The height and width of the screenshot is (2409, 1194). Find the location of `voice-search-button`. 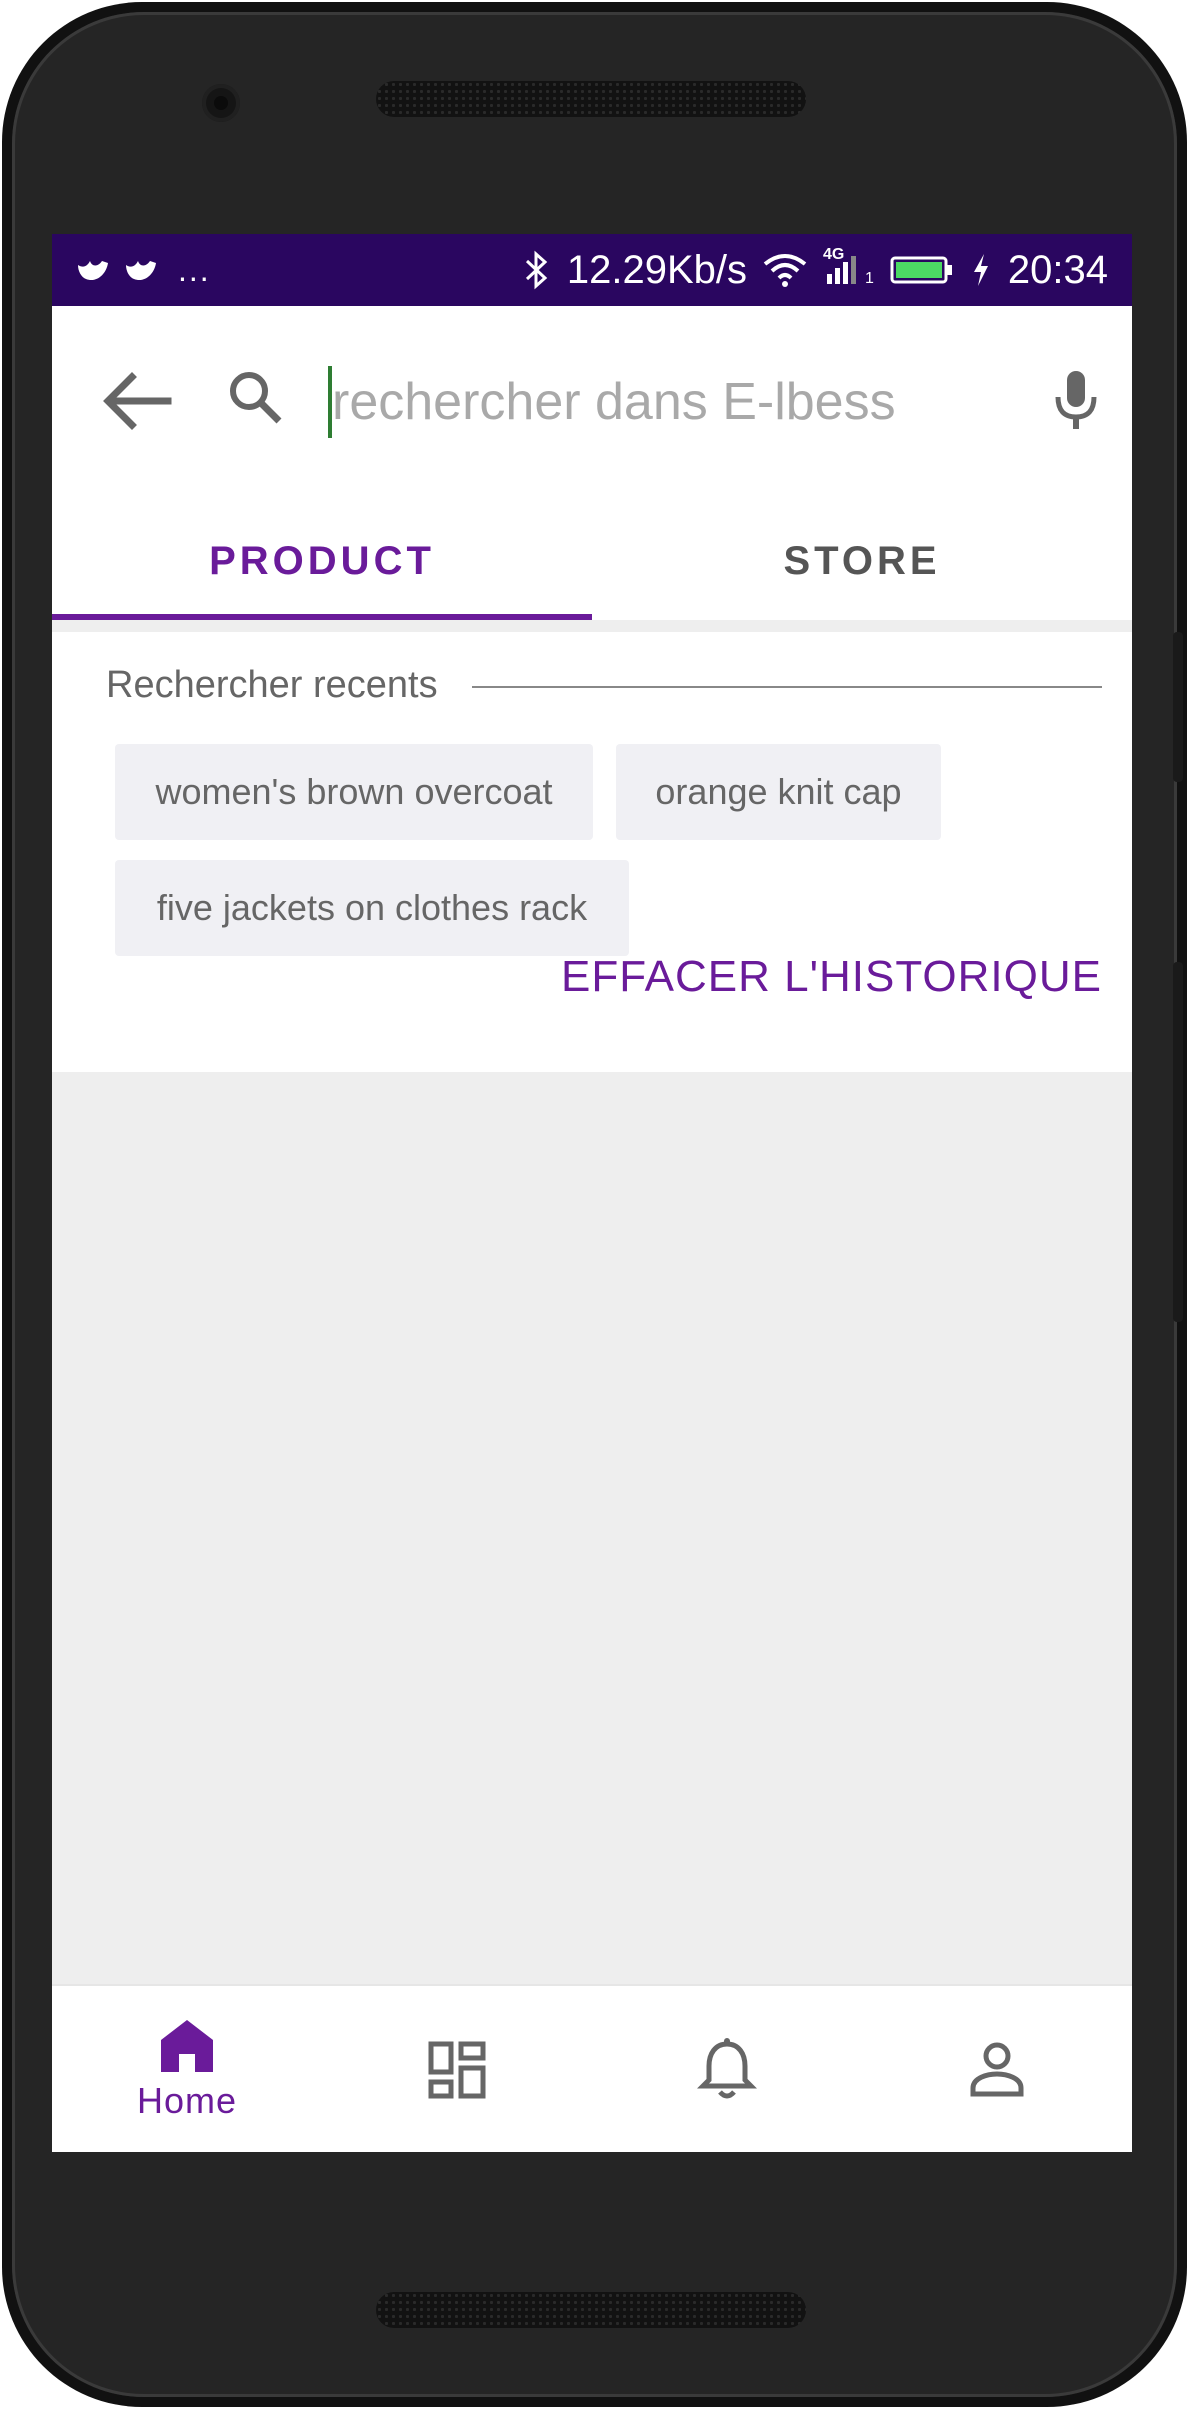

voice-search-button is located at coordinates (1076, 401).